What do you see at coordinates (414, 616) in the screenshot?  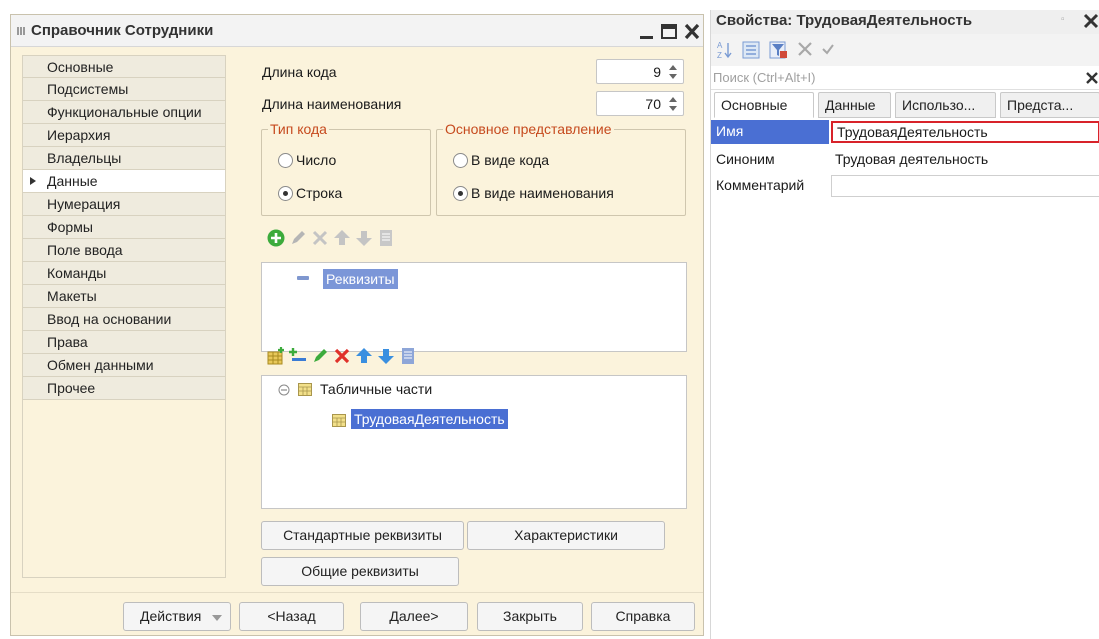 I see `next-button: Далее>` at bounding box center [414, 616].